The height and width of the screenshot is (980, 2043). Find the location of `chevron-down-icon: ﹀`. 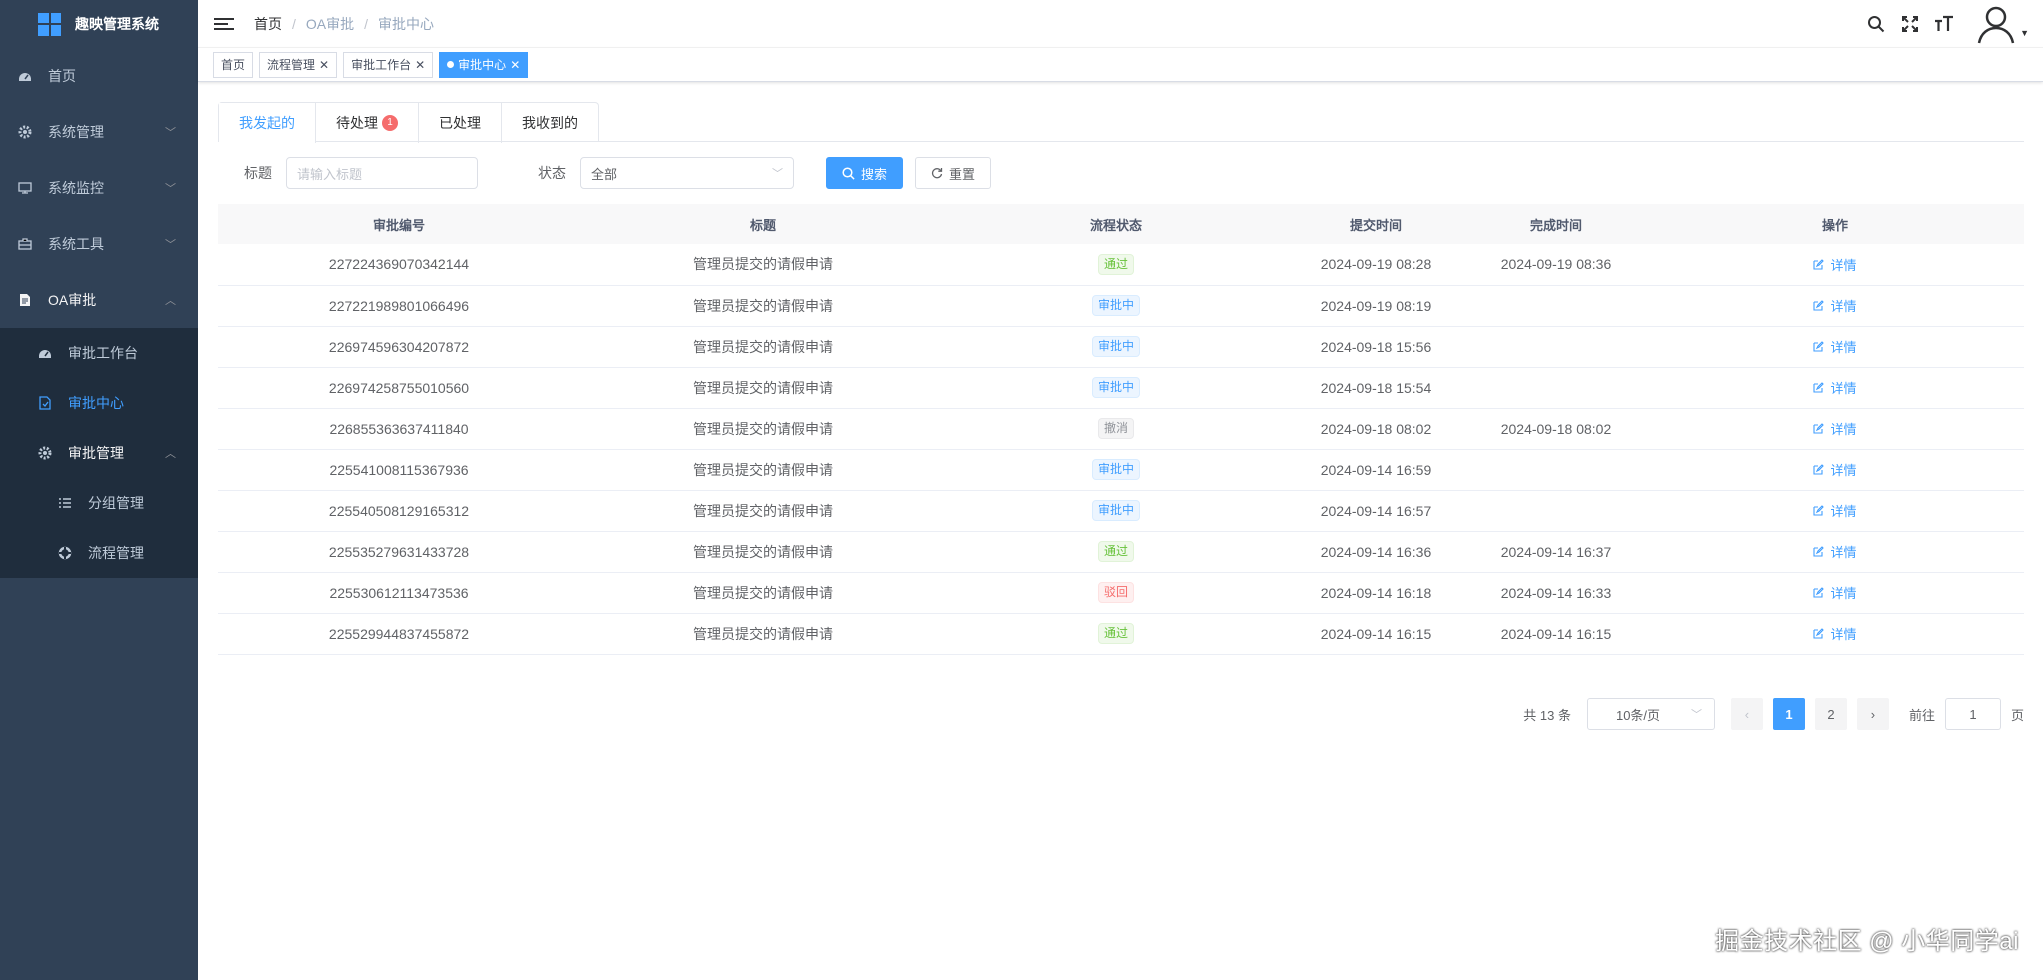

chevron-down-icon: ﹀ is located at coordinates (170, 245).